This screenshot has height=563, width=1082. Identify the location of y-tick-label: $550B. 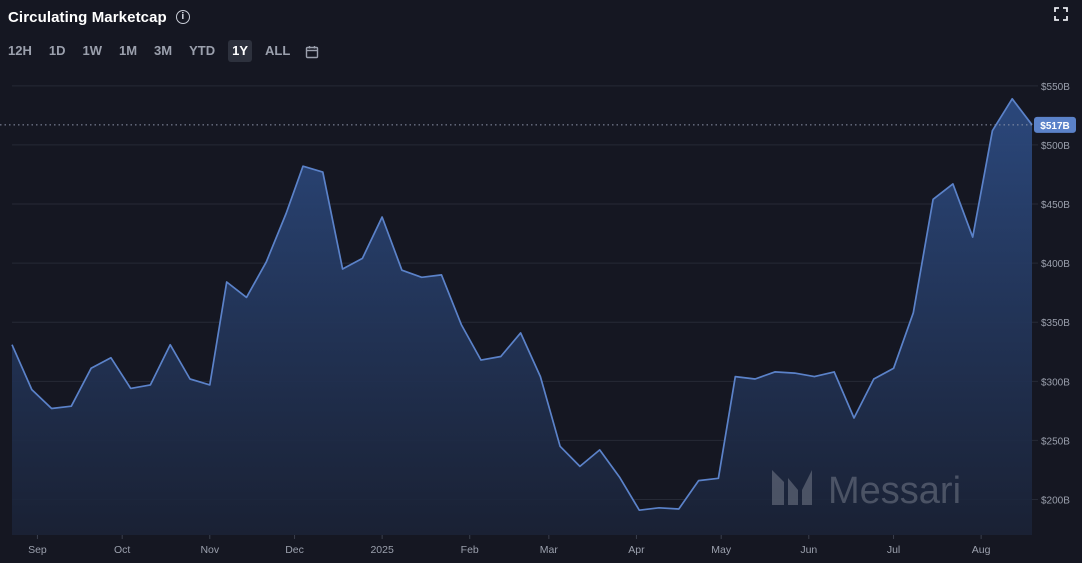
(1055, 87).